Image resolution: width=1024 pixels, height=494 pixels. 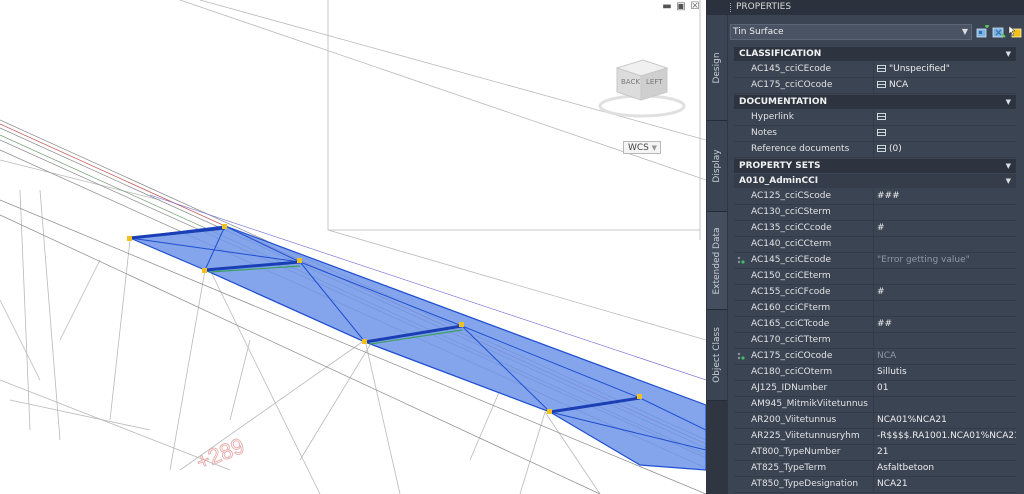 What do you see at coordinates (944, 196) in the screenshot?
I see `property-value: ###` at bounding box center [944, 196].